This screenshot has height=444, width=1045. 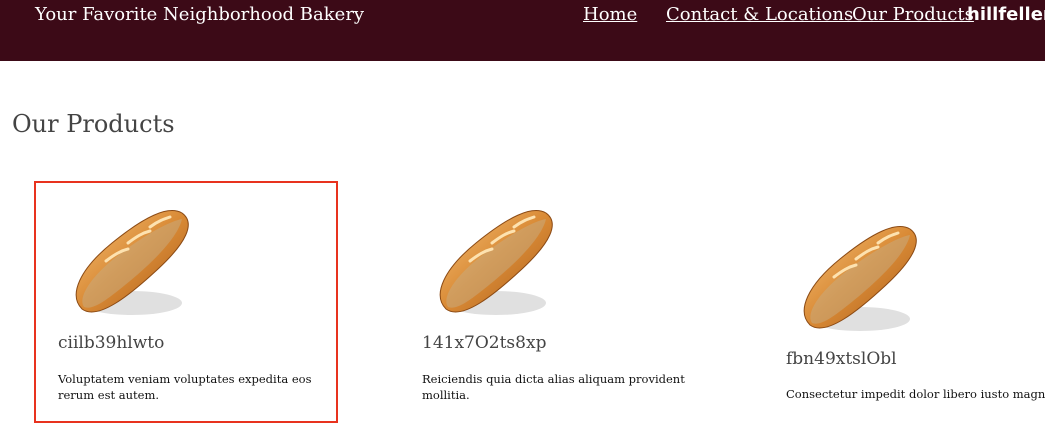 I want to click on product-name: ciilb39hlwto, so click(x=111, y=343).